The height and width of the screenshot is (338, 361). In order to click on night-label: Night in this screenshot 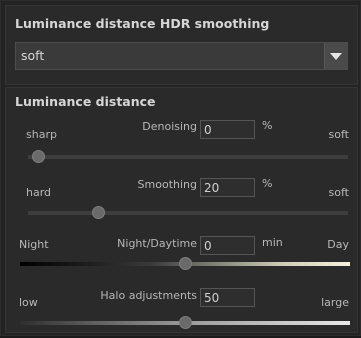, I will do `click(34, 244)`.